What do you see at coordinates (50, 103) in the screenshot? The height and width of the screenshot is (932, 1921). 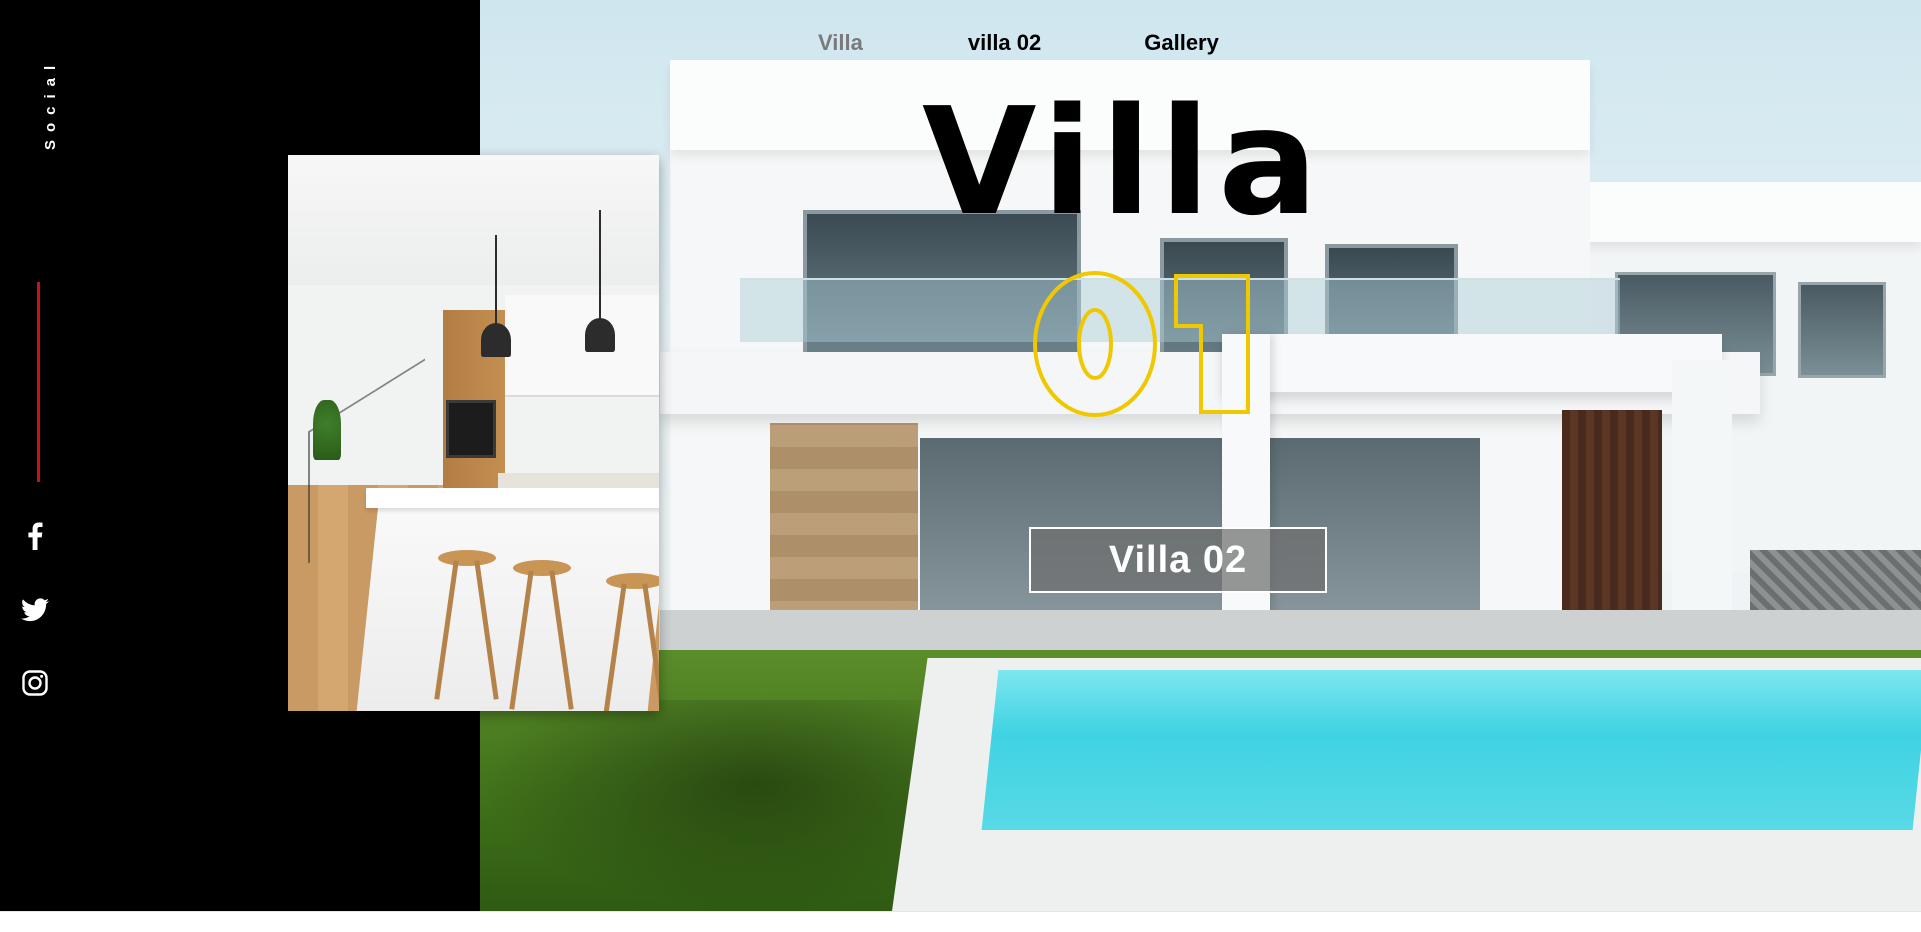 I see `social-label: Social` at bounding box center [50, 103].